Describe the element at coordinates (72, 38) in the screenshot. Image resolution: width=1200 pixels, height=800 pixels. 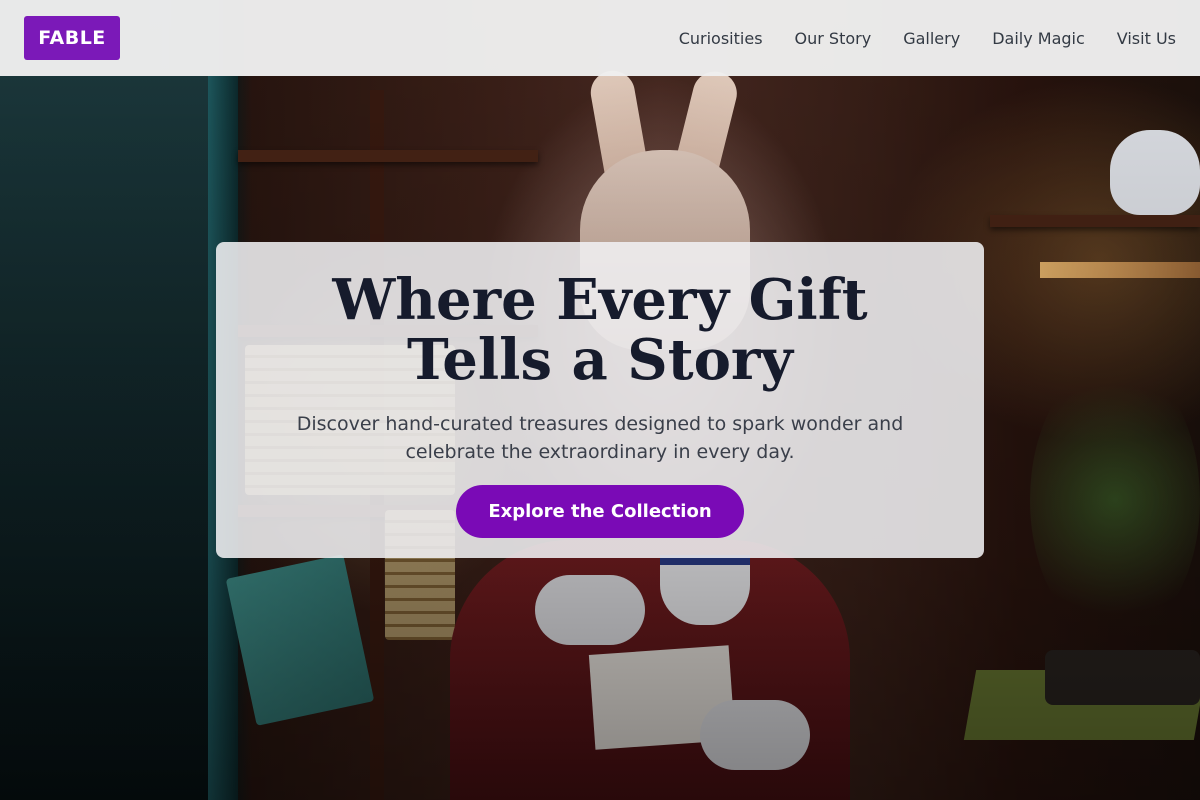
I see `brand-logo: FABLE` at that location.